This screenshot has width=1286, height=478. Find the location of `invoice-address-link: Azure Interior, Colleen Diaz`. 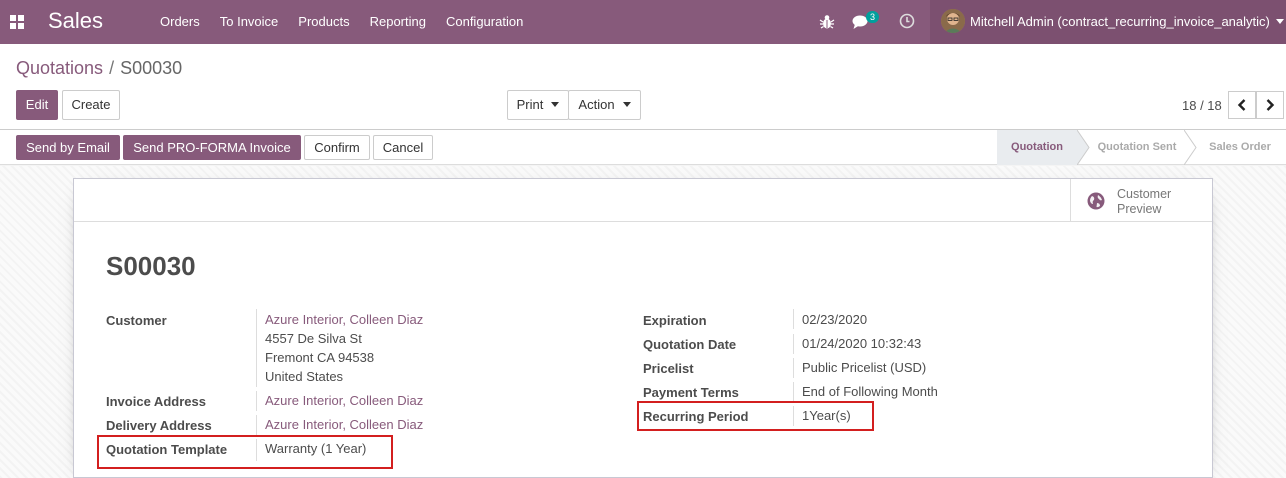

invoice-address-link: Azure Interior, Colleen Diaz is located at coordinates (344, 400).